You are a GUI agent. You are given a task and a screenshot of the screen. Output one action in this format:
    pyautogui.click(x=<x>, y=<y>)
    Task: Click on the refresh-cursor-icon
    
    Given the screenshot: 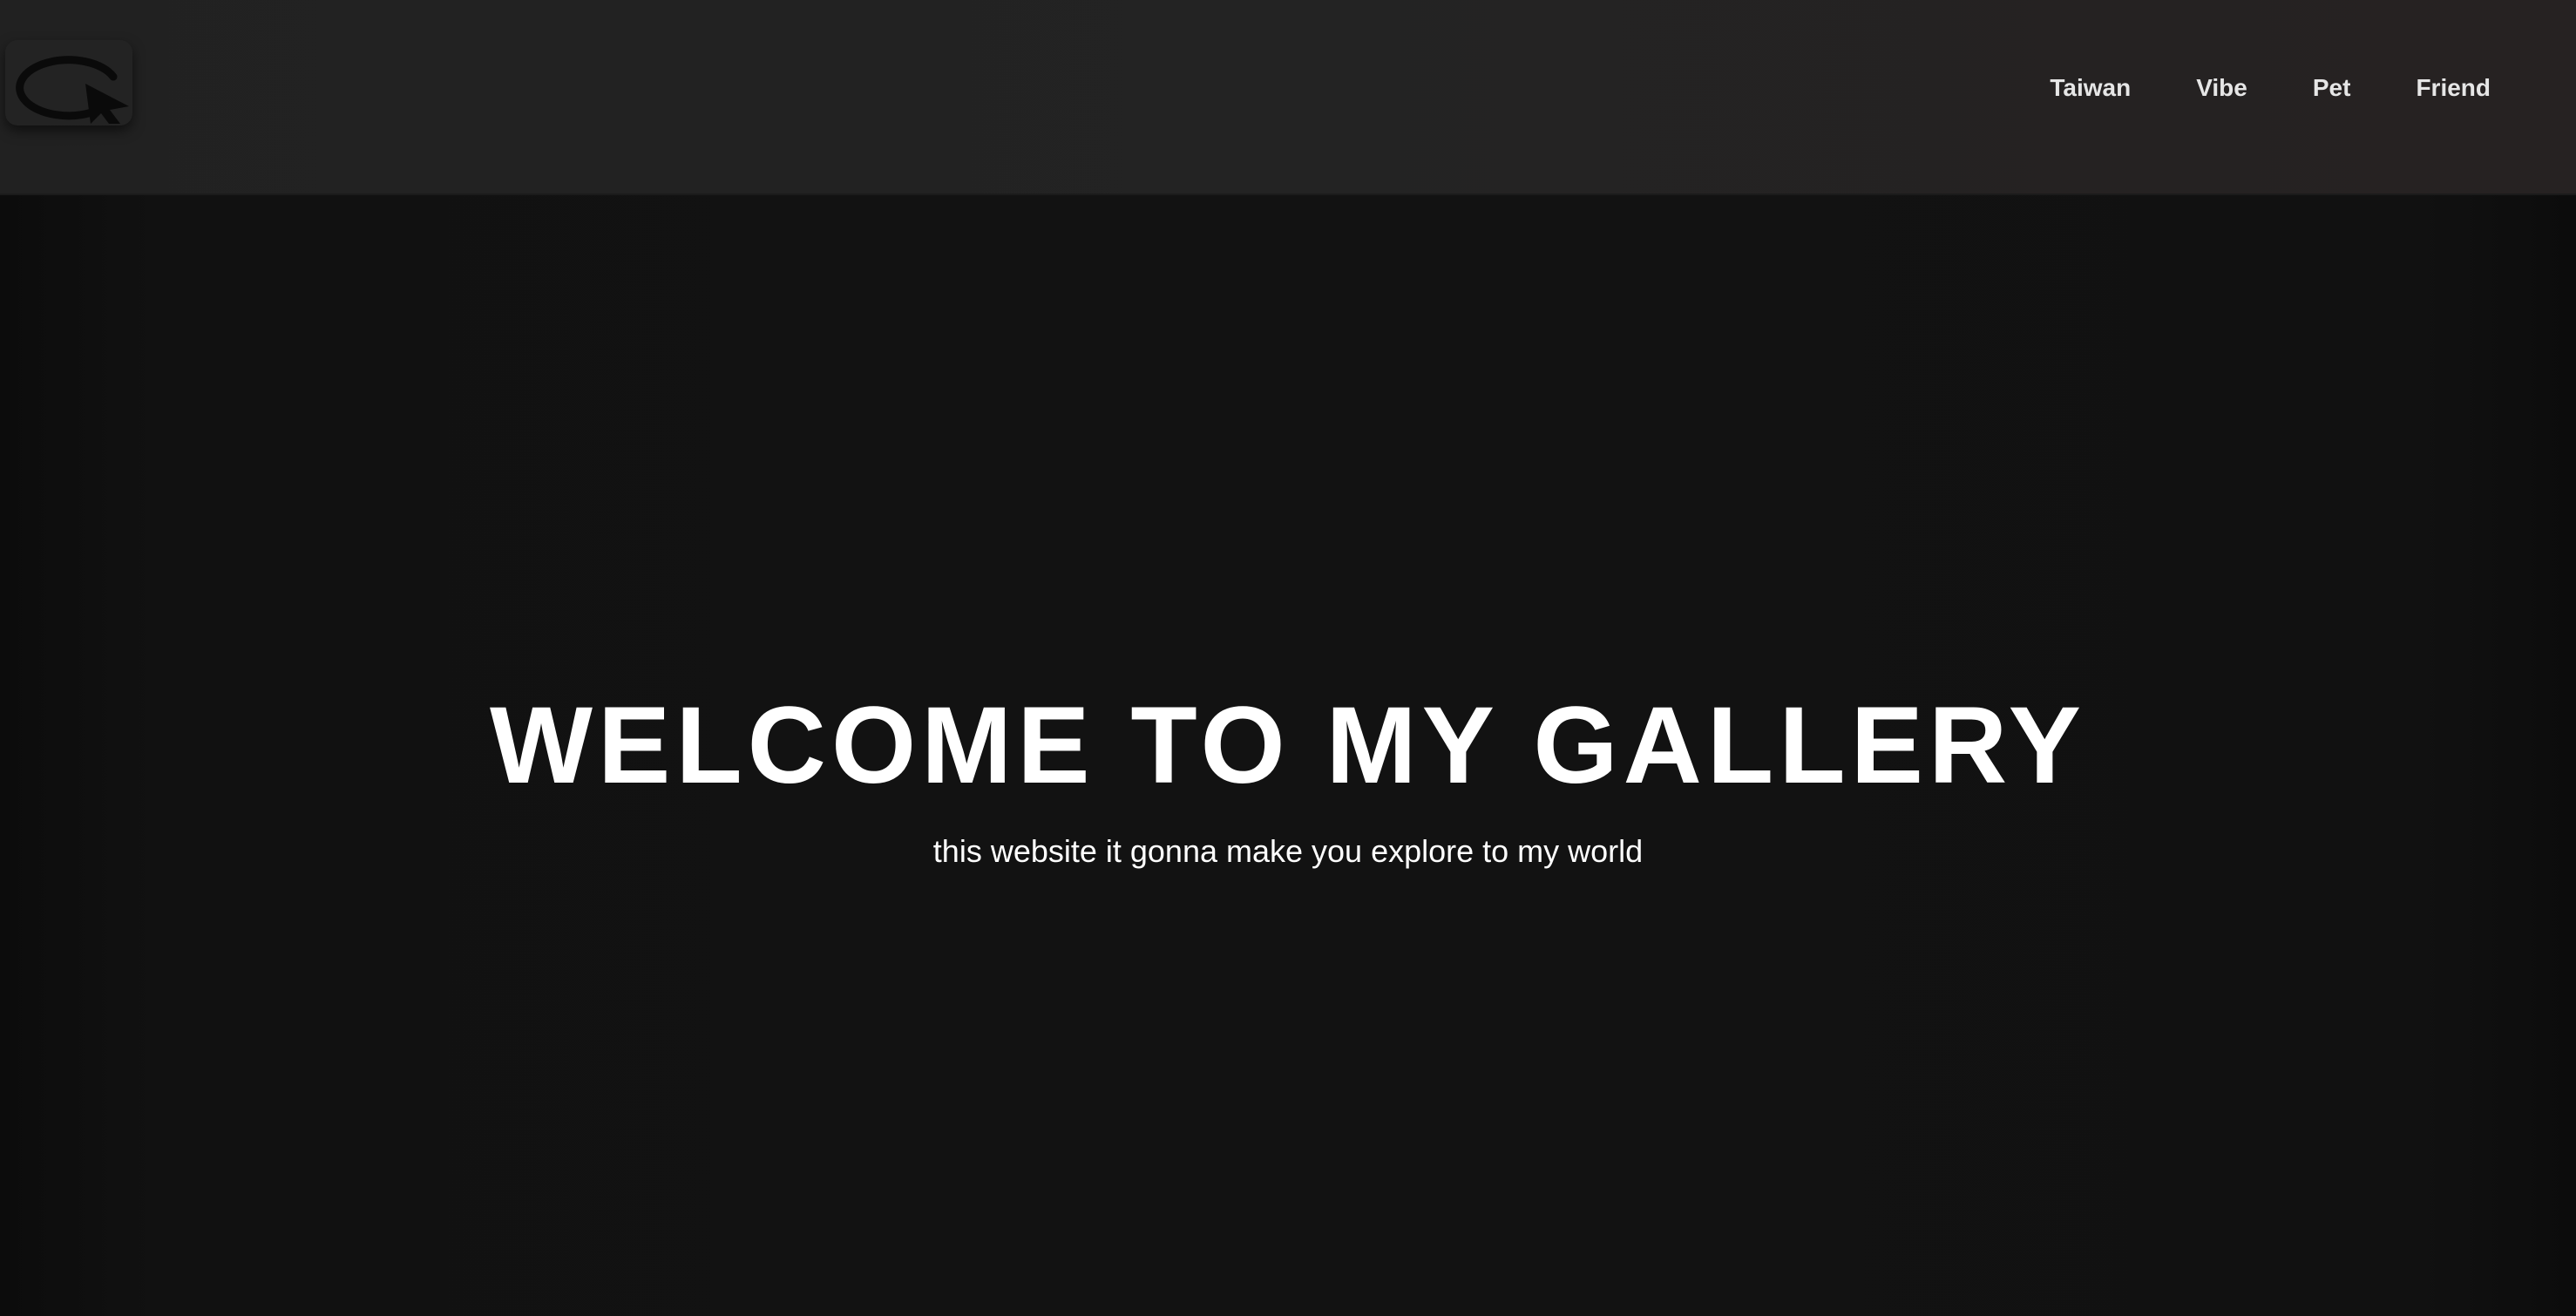 What is the action you would take?
    pyautogui.click(x=73, y=90)
    